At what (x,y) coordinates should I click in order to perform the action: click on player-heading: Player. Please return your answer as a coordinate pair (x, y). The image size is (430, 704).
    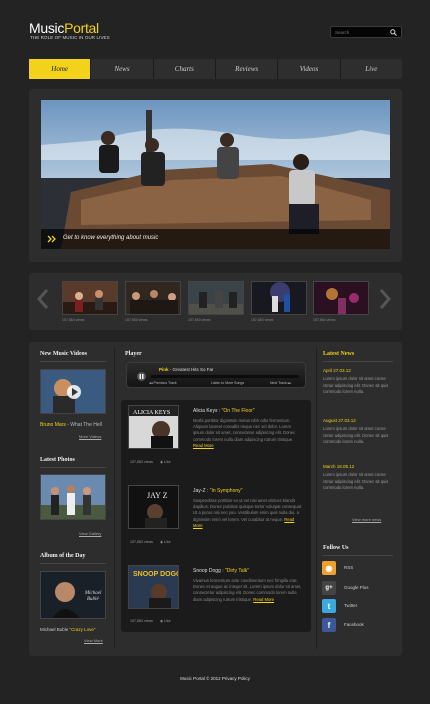
    Looking at the image, I should click on (133, 354).